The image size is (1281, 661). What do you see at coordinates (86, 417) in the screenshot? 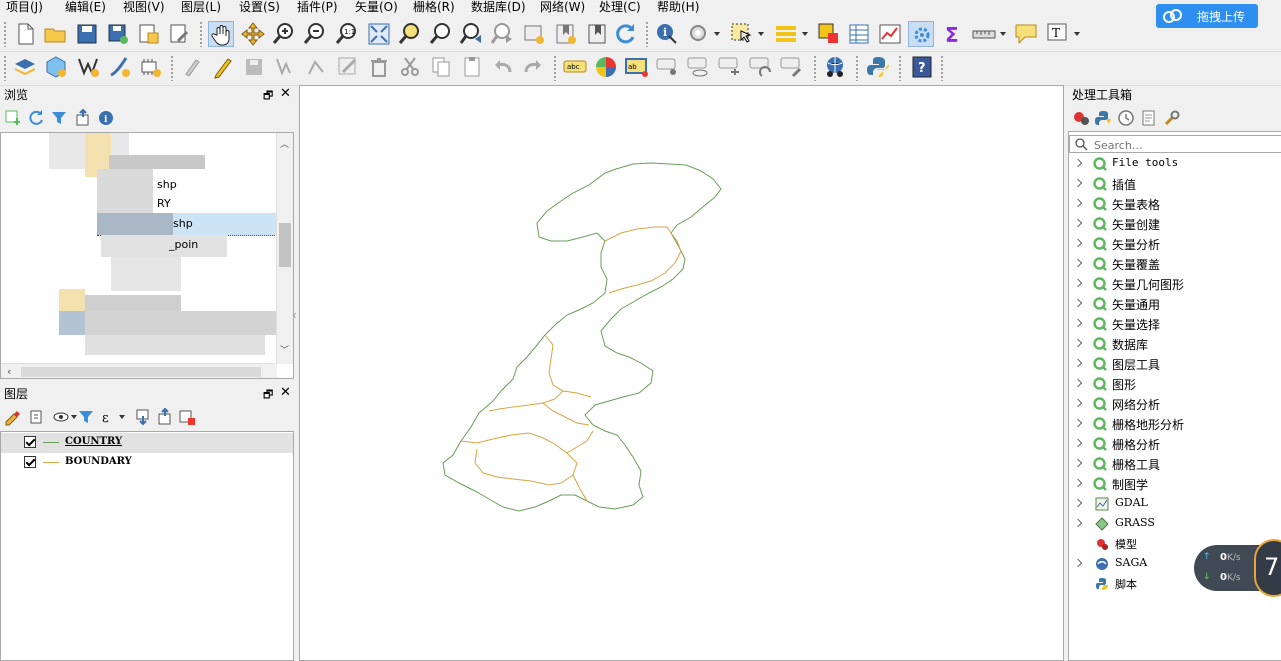
I see `filter-legend-icon` at bounding box center [86, 417].